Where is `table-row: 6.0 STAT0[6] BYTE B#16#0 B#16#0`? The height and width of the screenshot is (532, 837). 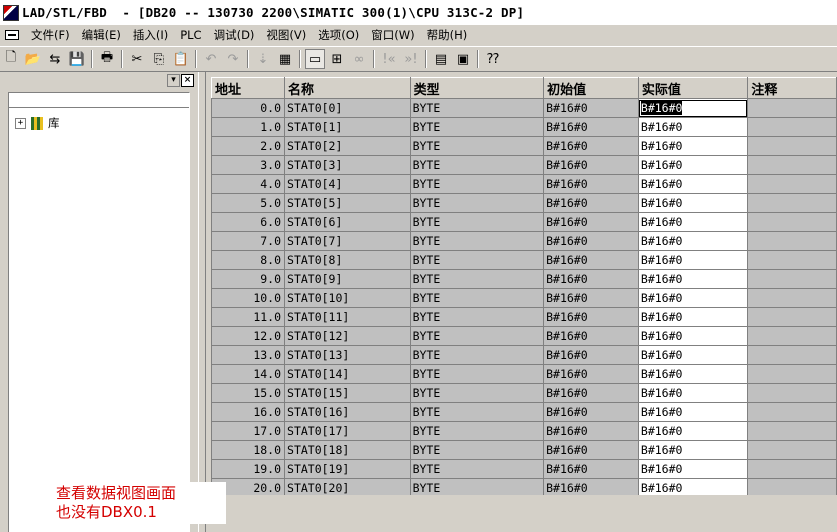
table-row: 6.0 STAT0[6] BYTE B#16#0 B#16#0 is located at coordinates (524, 222).